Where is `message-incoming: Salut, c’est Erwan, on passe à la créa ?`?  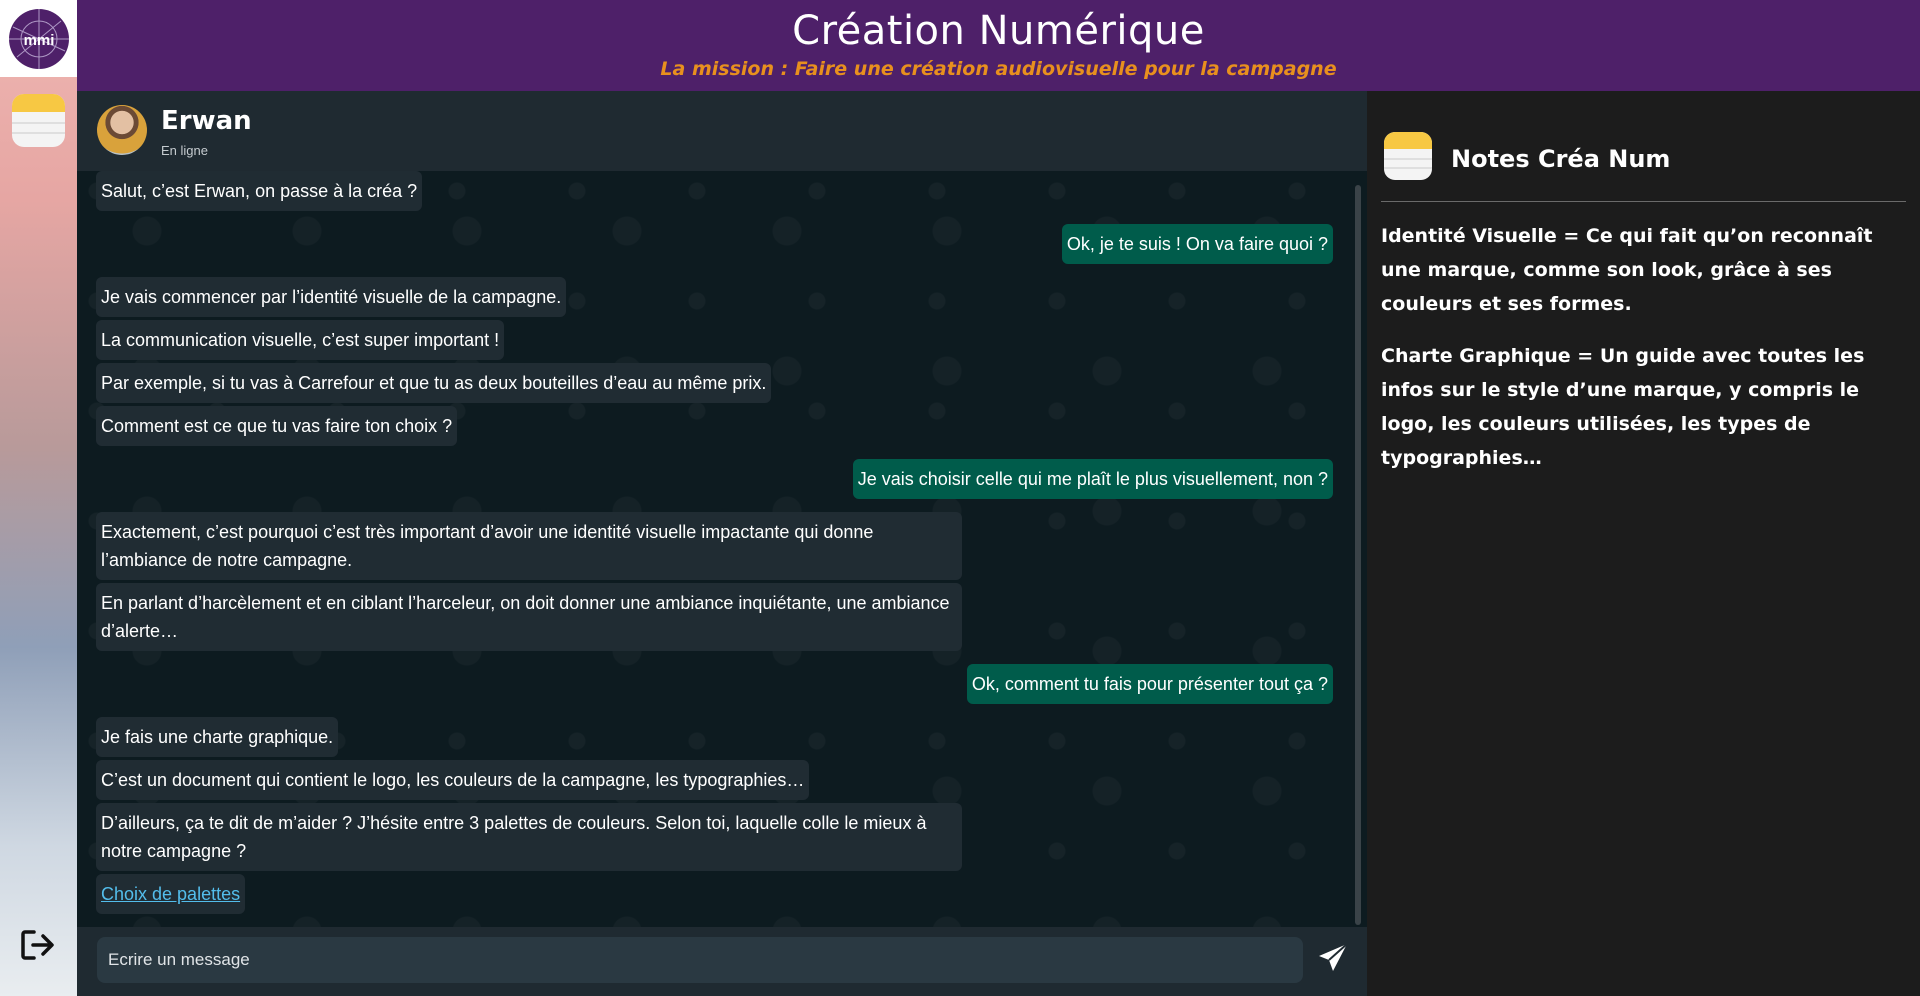
message-incoming: Salut, c’est Erwan, on passe à la créa ? is located at coordinates (259, 191).